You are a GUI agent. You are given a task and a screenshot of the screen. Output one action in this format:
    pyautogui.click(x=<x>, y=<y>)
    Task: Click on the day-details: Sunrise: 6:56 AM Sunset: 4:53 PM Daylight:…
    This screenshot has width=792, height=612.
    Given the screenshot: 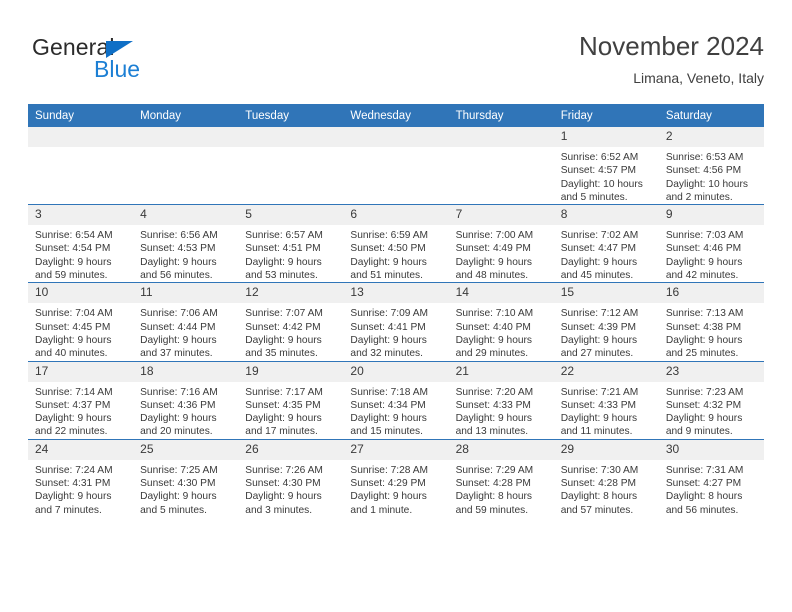 What is the action you would take?
    pyautogui.click(x=185, y=253)
    